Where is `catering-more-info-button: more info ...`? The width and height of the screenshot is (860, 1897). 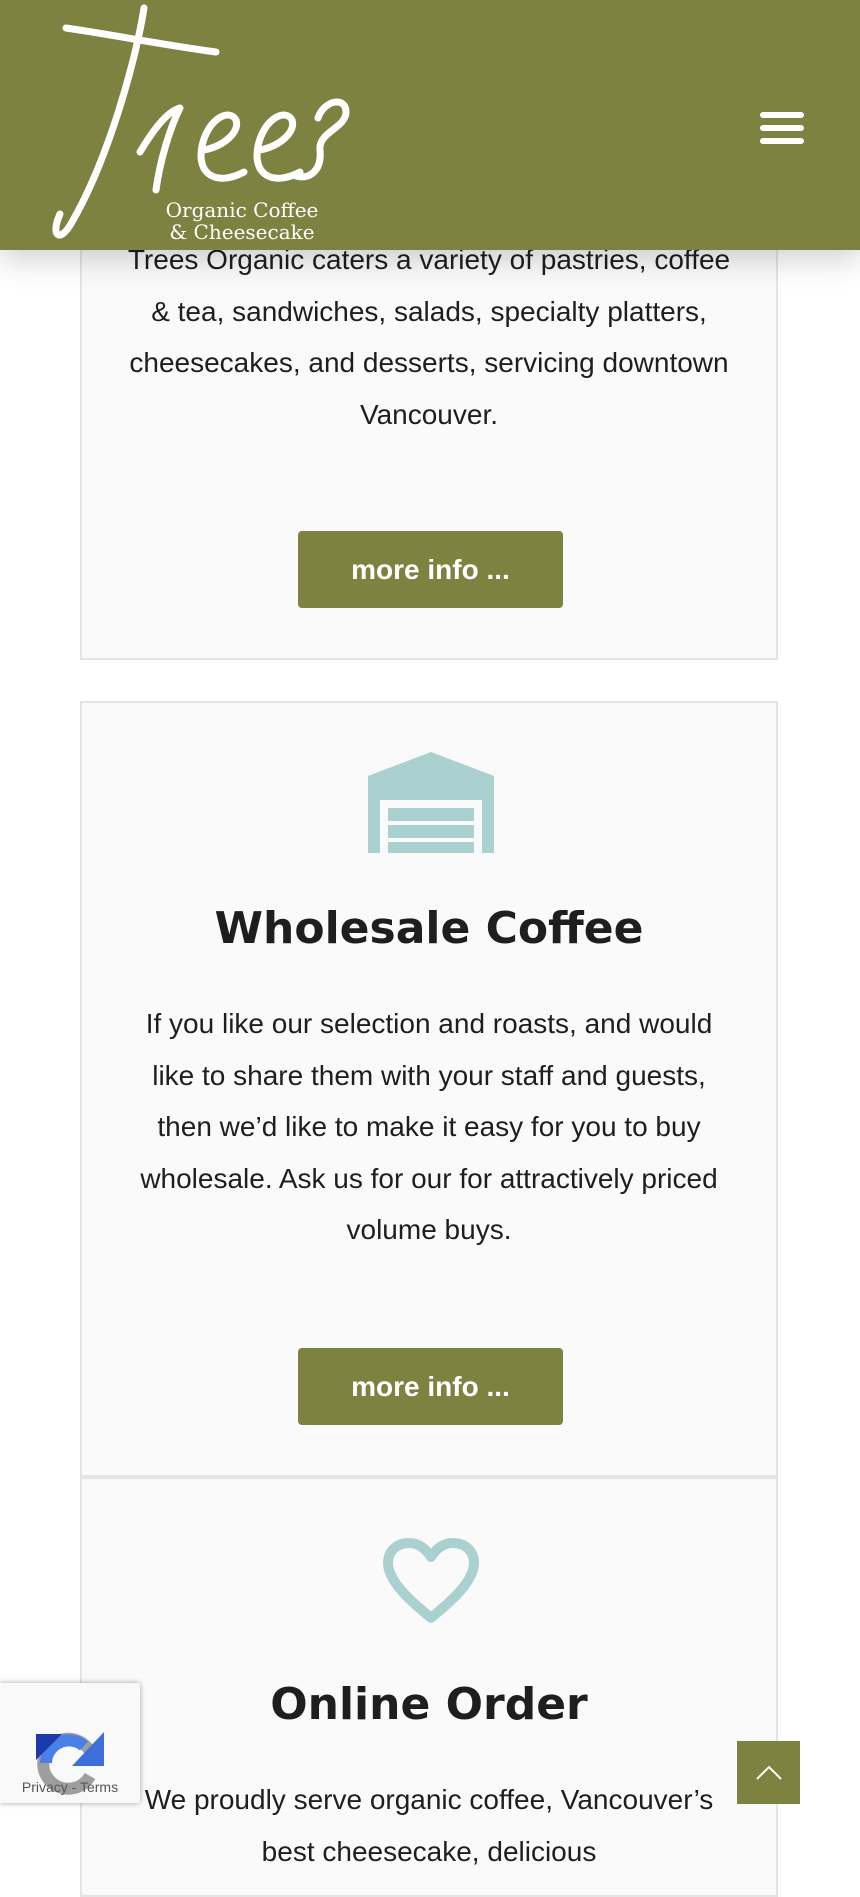
catering-more-info-button: more info ... is located at coordinates (430, 569).